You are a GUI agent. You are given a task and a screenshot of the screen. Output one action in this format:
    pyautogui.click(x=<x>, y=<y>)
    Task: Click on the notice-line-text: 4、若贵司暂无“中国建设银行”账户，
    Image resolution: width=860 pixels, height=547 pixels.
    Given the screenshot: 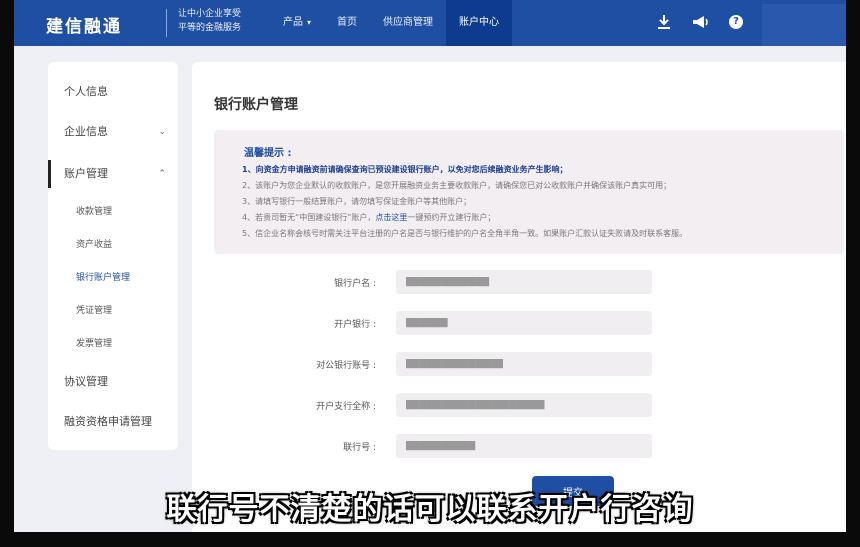 What is the action you would take?
    pyautogui.click(x=309, y=217)
    